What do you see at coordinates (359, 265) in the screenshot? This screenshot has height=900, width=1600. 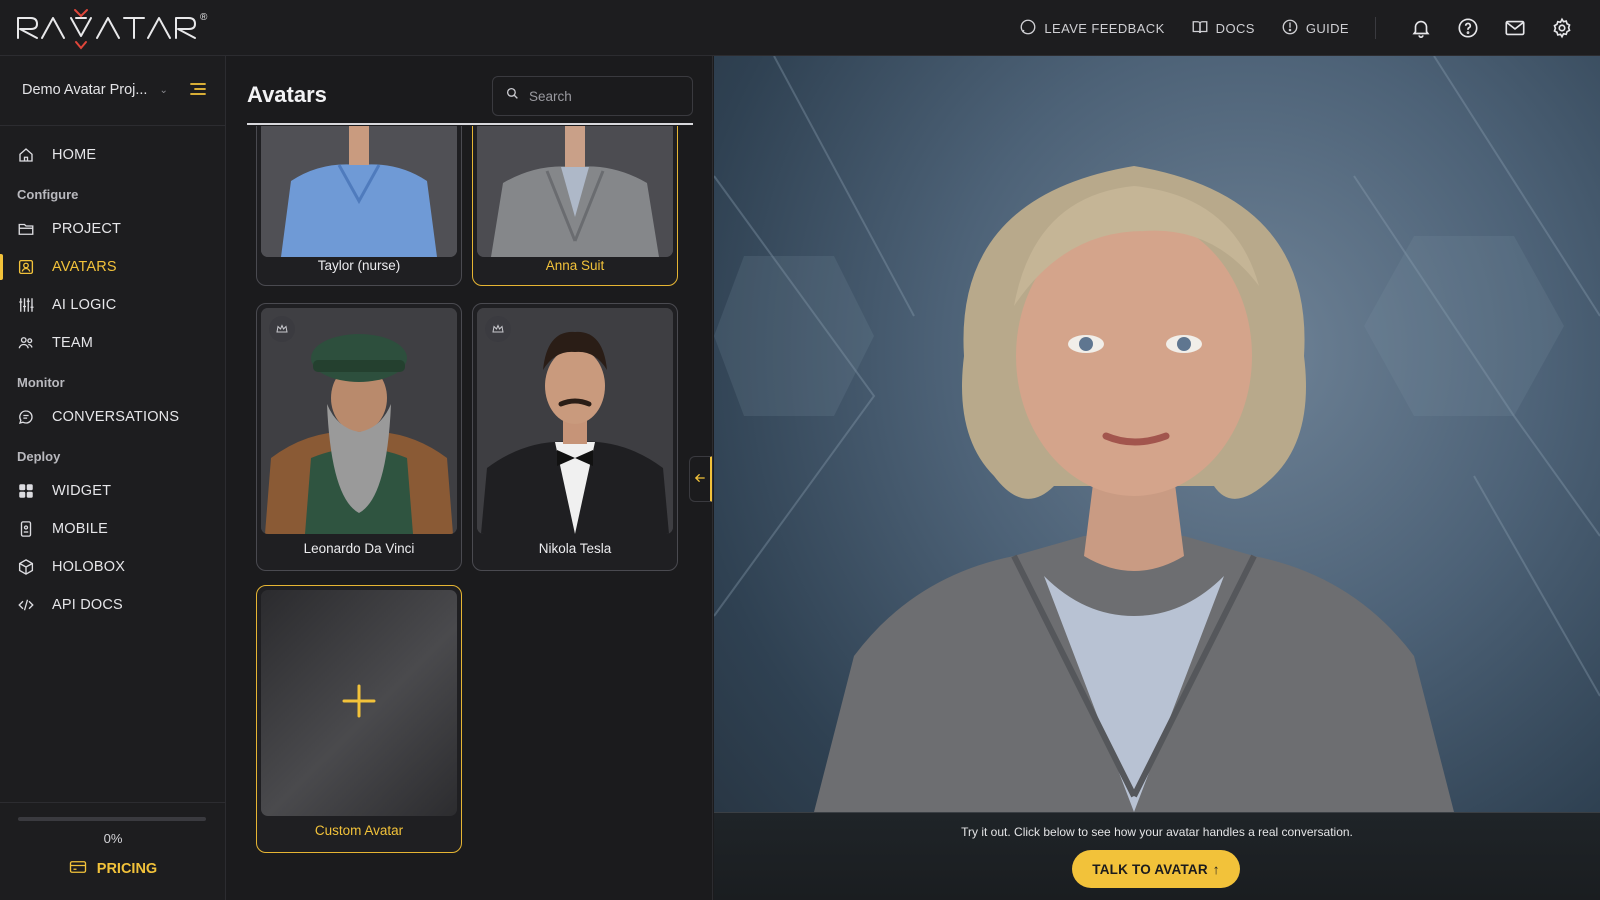 I see `avatar-card-name: Taylor (nurse)` at bounding box center [359, 265].